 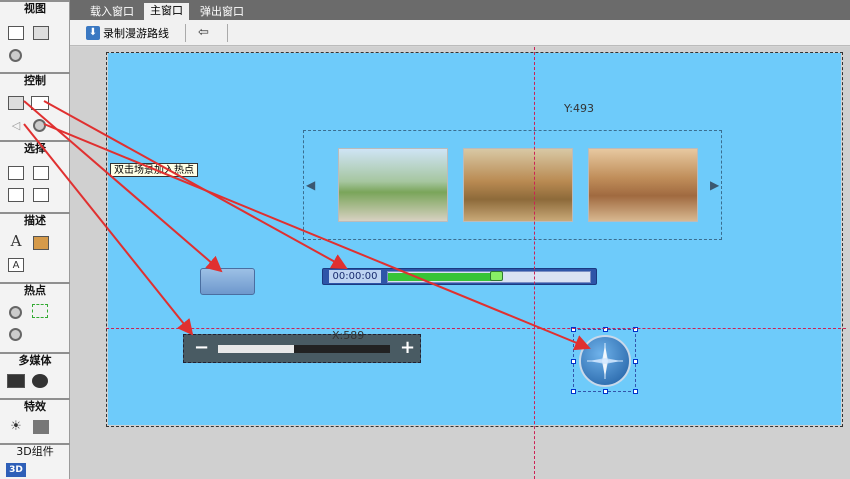 I want to click on record-tour-button: ⬇ 录制漫游路线, so click(x=127, y=33).